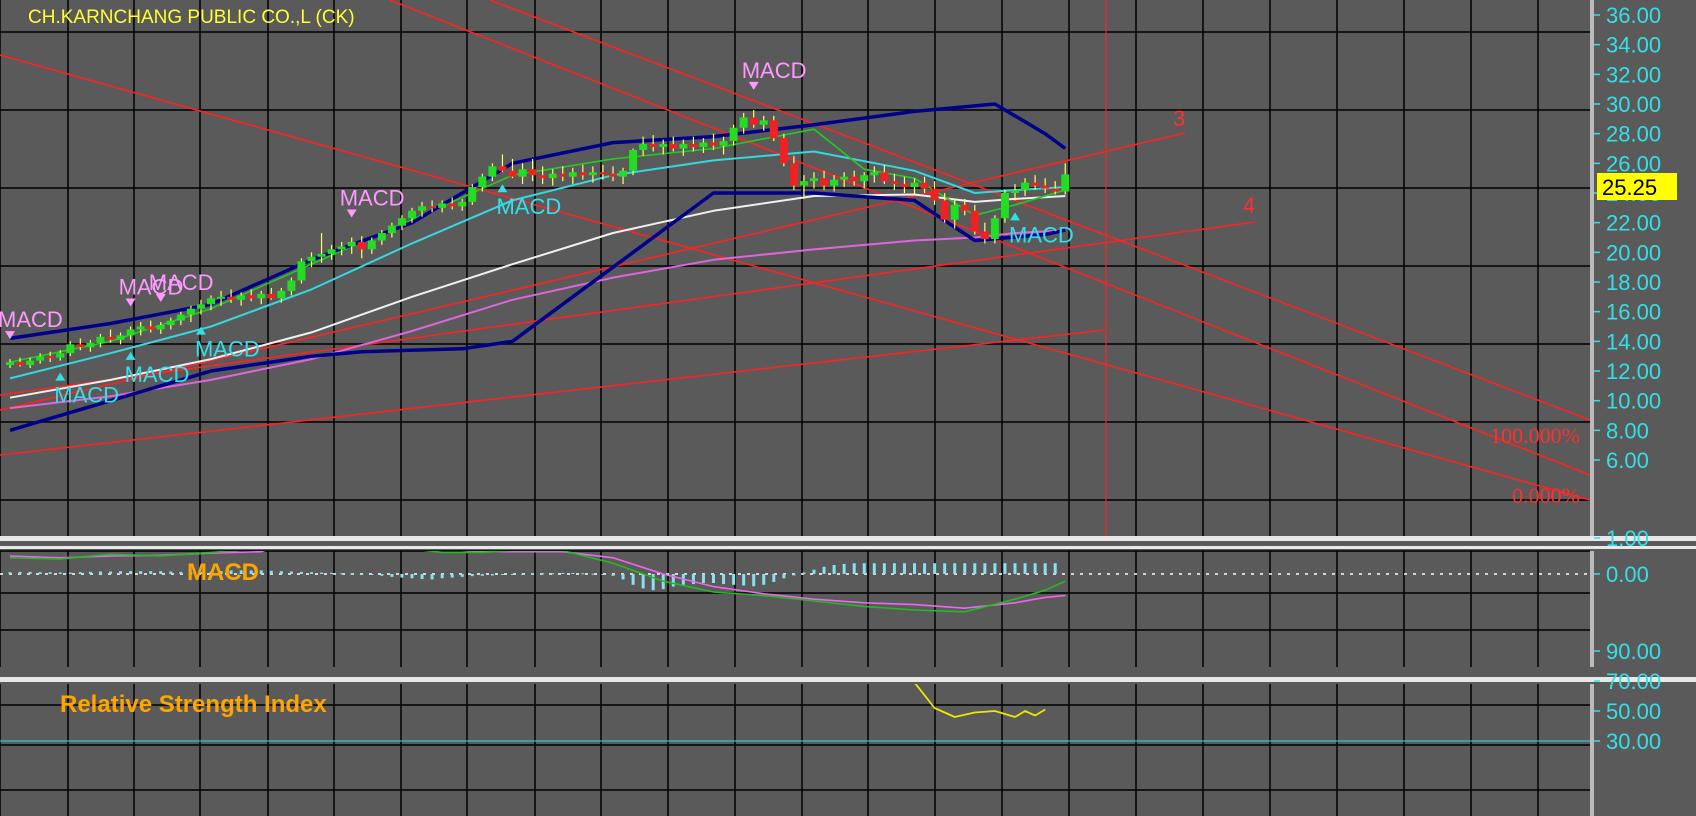  What do you see at coordinates (1633, 401) in the screenshot?
I see `price-tick-label: 10.00` at bounding box center [1633, 401].